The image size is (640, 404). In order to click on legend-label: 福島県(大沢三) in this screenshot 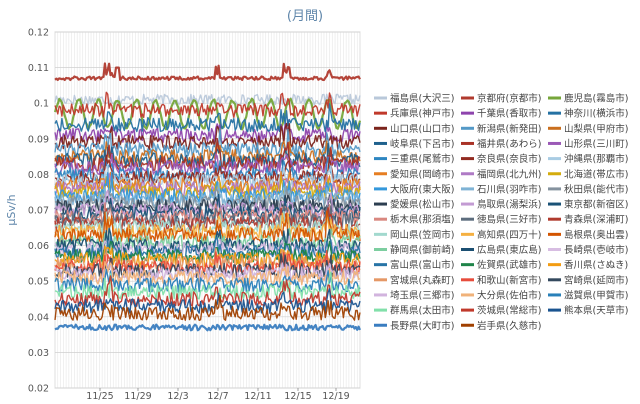, I will do `click(422, 99)`.